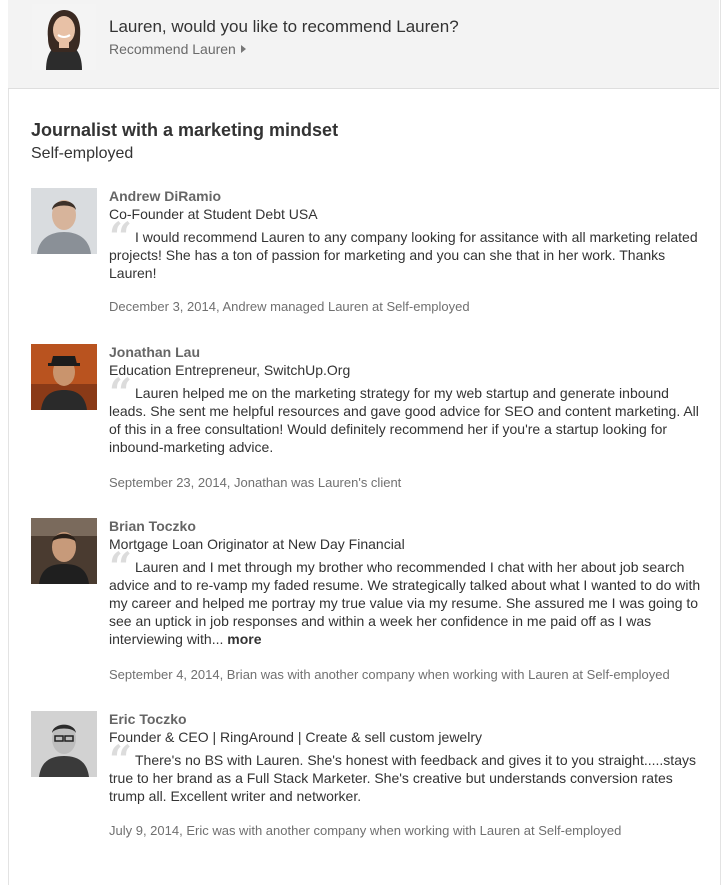 The width and height of the screenshot is (727, 885). What do you see at coordinates (148, 719) in the screenshot?
I see `recommender-name: Eric Toczko` at bounding box center [148, 719].